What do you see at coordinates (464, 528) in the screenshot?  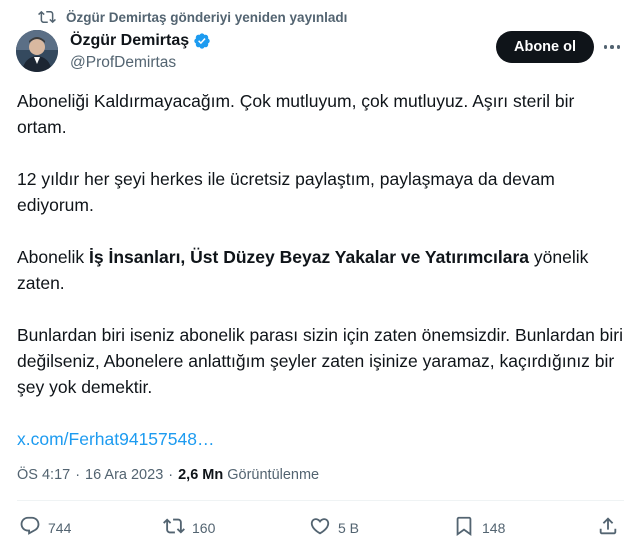 I see `bookmark-icon` at bounding box center [464, 528].